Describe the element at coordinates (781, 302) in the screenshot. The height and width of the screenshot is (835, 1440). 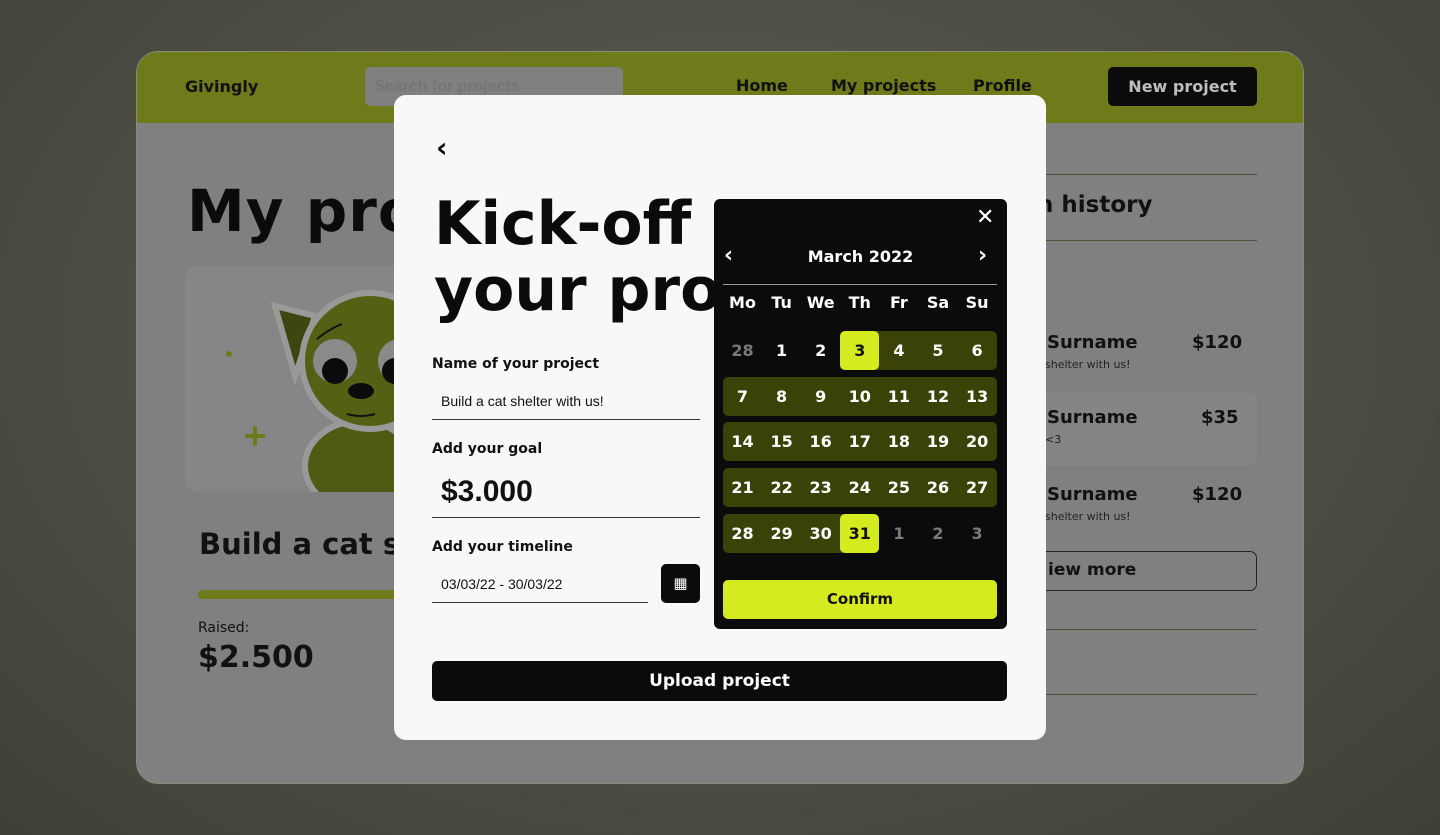
I see `weekday-label: Tu` at that location.